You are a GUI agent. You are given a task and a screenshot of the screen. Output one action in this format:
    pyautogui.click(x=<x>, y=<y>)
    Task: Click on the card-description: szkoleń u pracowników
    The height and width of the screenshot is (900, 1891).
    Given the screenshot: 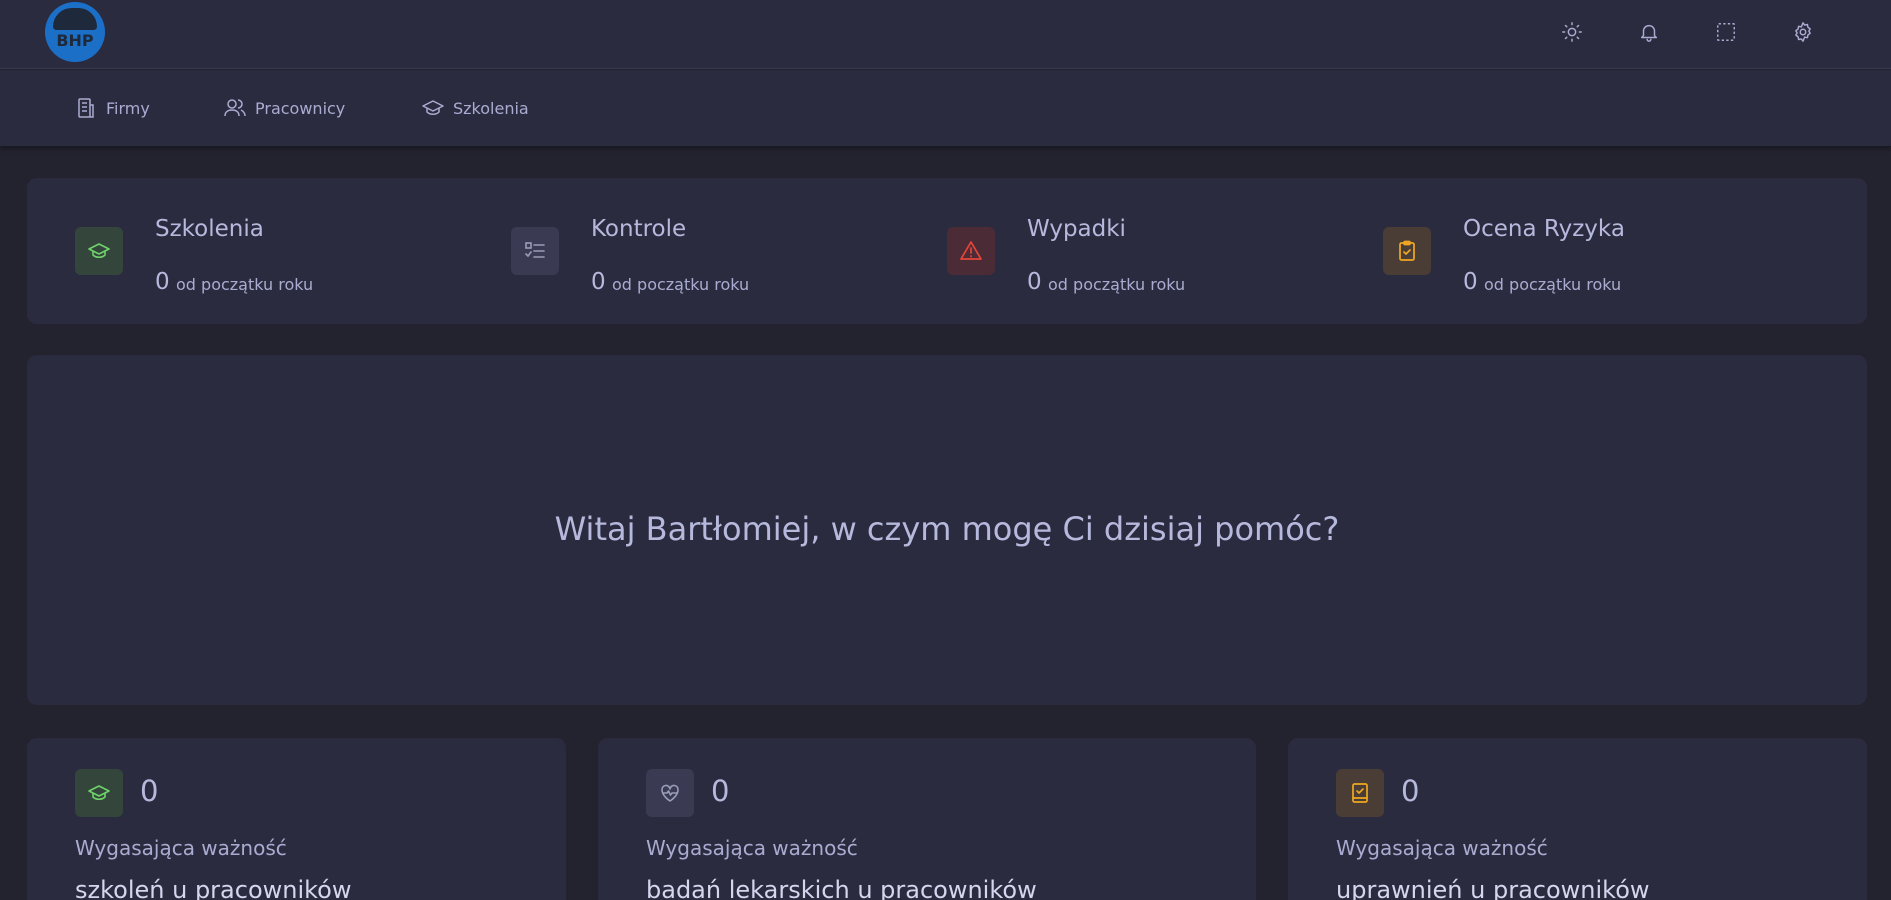 What is the action you would take?
    pyautogui.click(x=213, y=888)
    